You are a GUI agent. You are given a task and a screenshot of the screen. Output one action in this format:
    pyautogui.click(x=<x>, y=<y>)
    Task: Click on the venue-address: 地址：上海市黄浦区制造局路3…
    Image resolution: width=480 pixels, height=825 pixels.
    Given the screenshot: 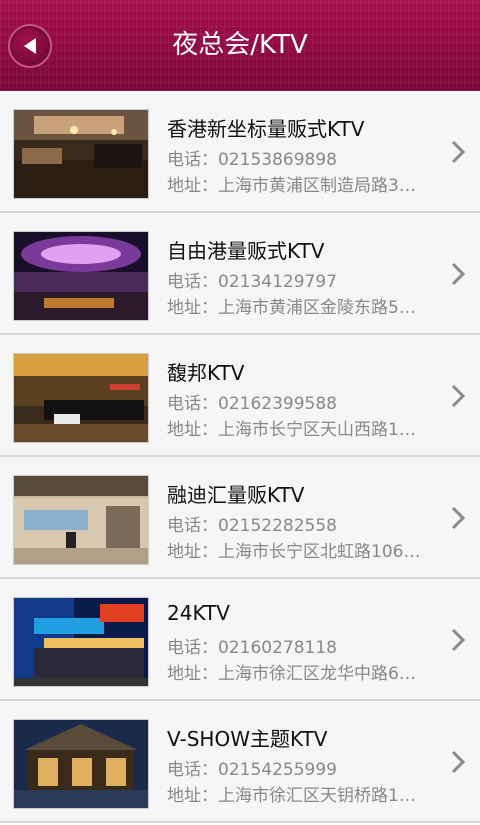 What is the action you would take?
    pyautogui.click(x=291, y=186)
    